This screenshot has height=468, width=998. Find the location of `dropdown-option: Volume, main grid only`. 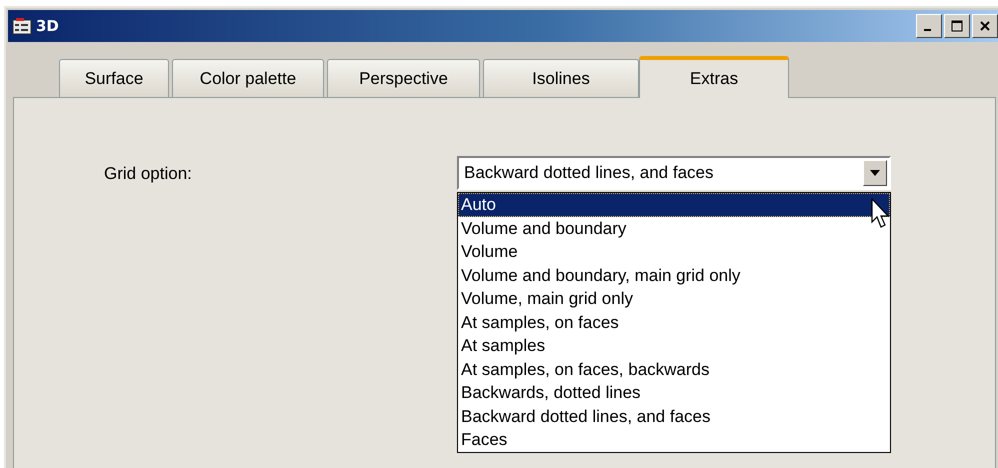

dropdown-option: Volume, main grid only is located at coordinates (674, 298).